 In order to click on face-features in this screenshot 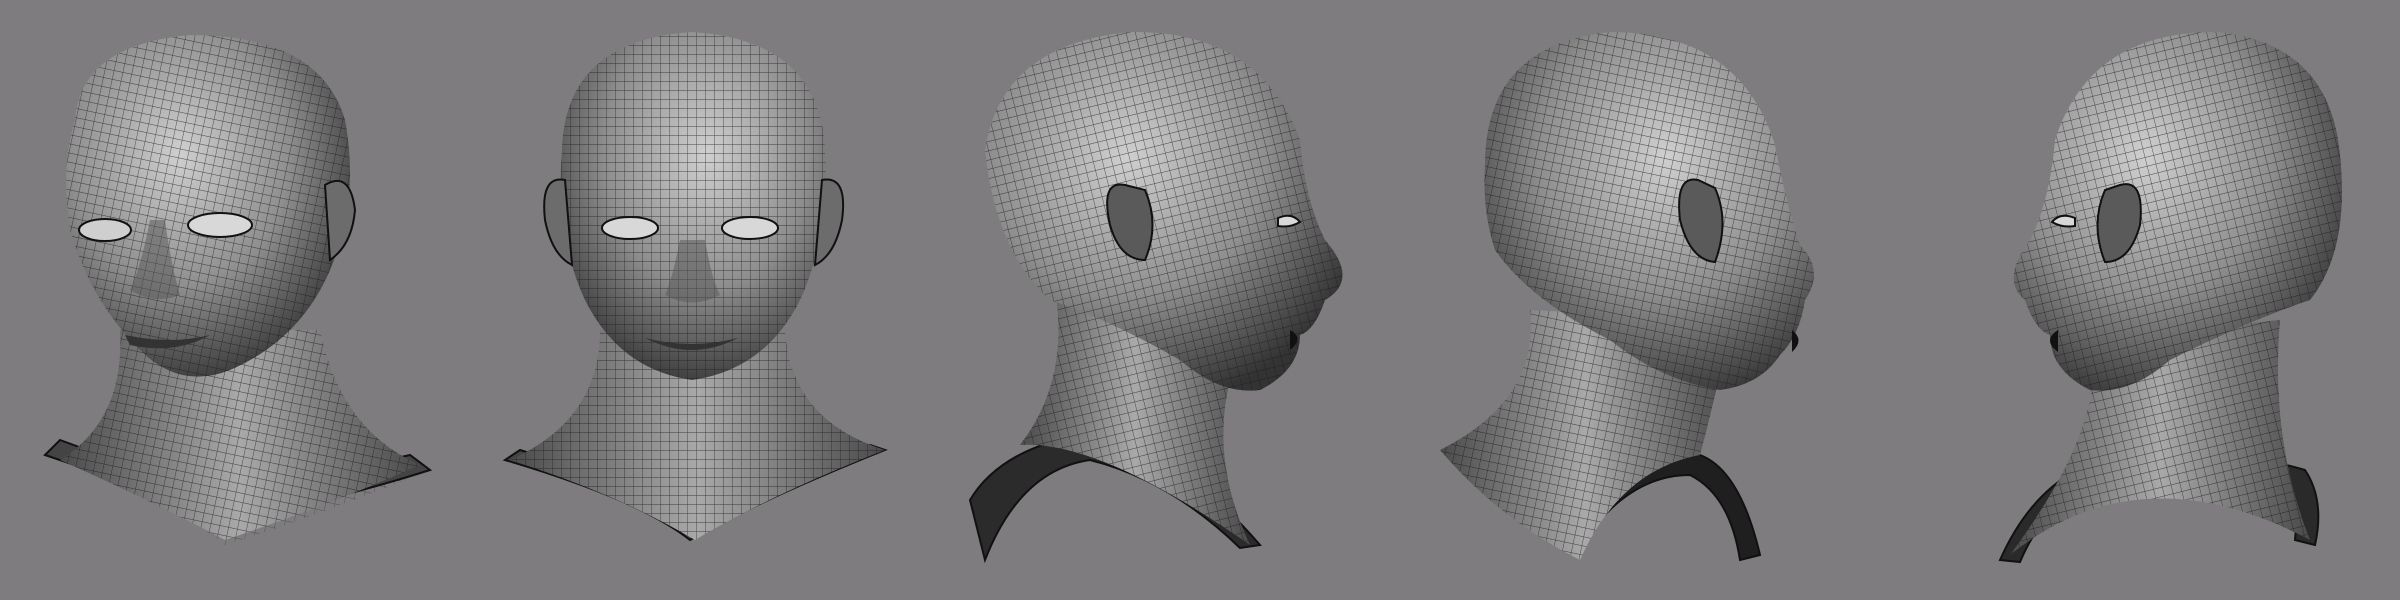, I will do `click(1795, 341)`.